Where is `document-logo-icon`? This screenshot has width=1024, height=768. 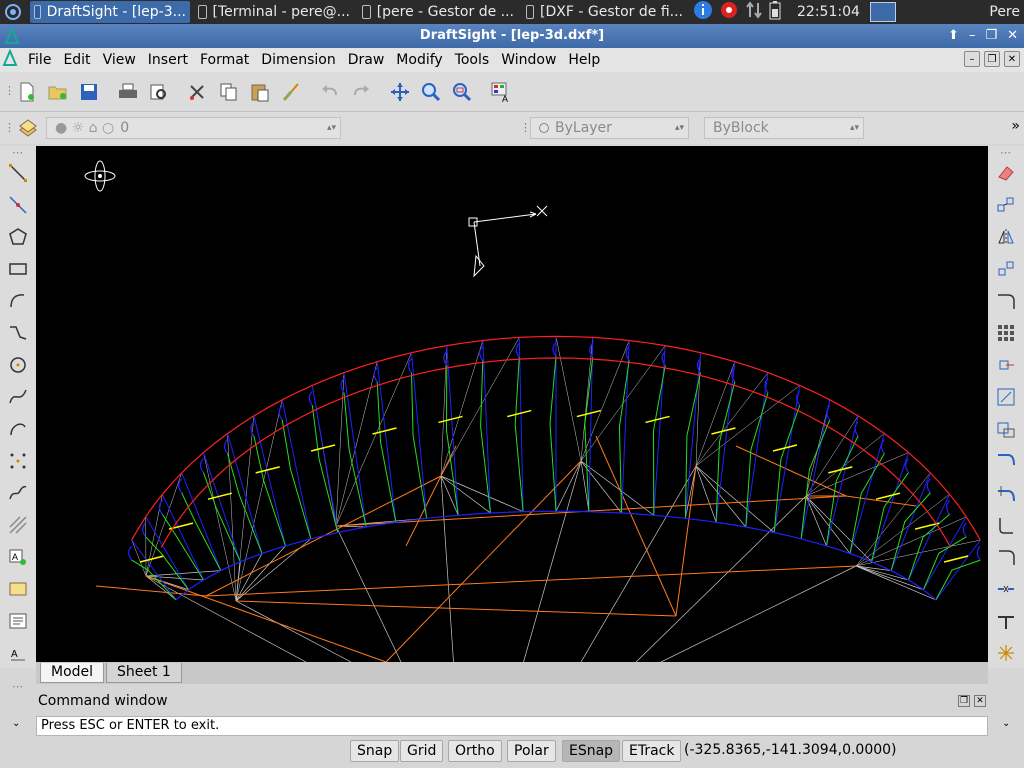
document-logo-icon is located at coordinates (12, 59).